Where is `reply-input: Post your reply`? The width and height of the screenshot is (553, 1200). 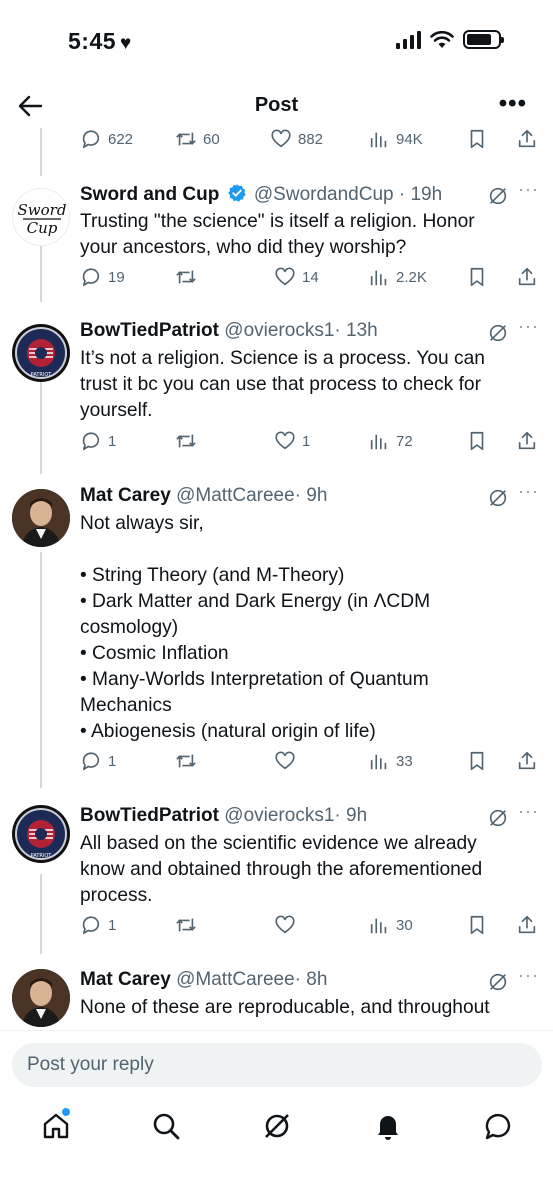
reply-input: Post your reply is located at coordinates (277, 1065).